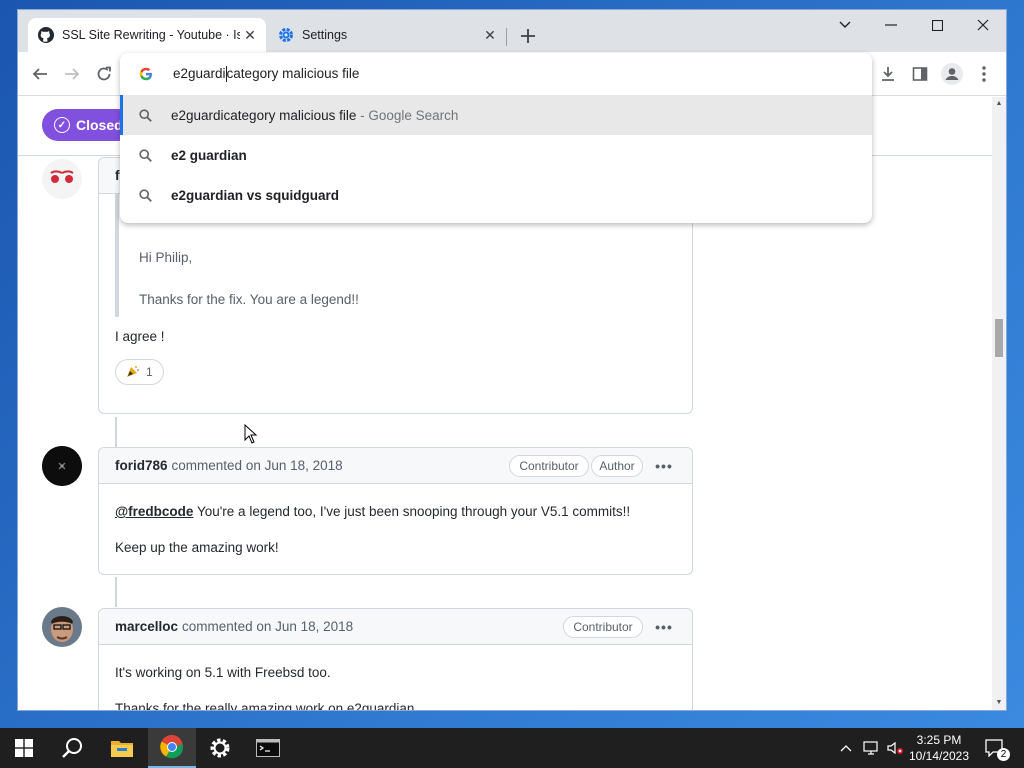 This screenshot has height=768, width=1024. Describe the element at coordinates (264, 115) in the screenshot. I see `suggestion-text: e2guardicategory malicious file` at that location.